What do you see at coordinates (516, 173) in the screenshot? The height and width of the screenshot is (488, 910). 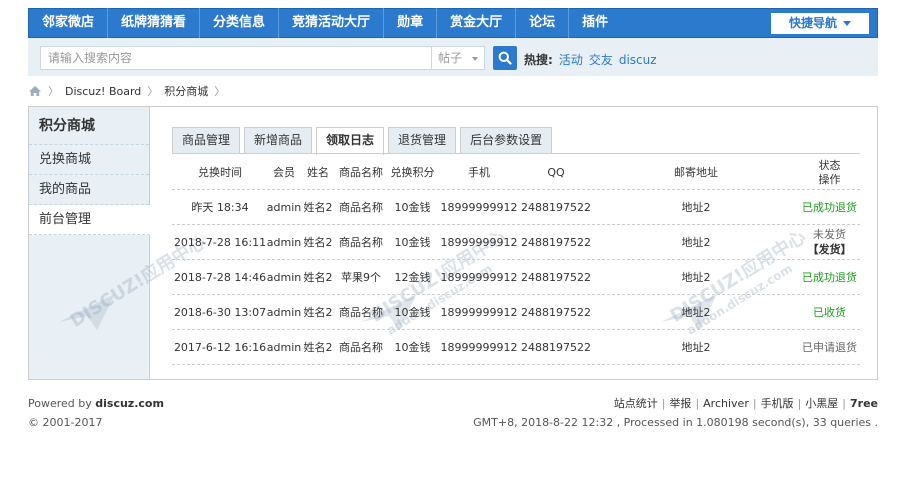 I see `table-header: 兑换时间 会员 姓名 商品名称 兑换积分 手机 QQ 邮寄地址 状态 操作` at bounding box center [516, 173].